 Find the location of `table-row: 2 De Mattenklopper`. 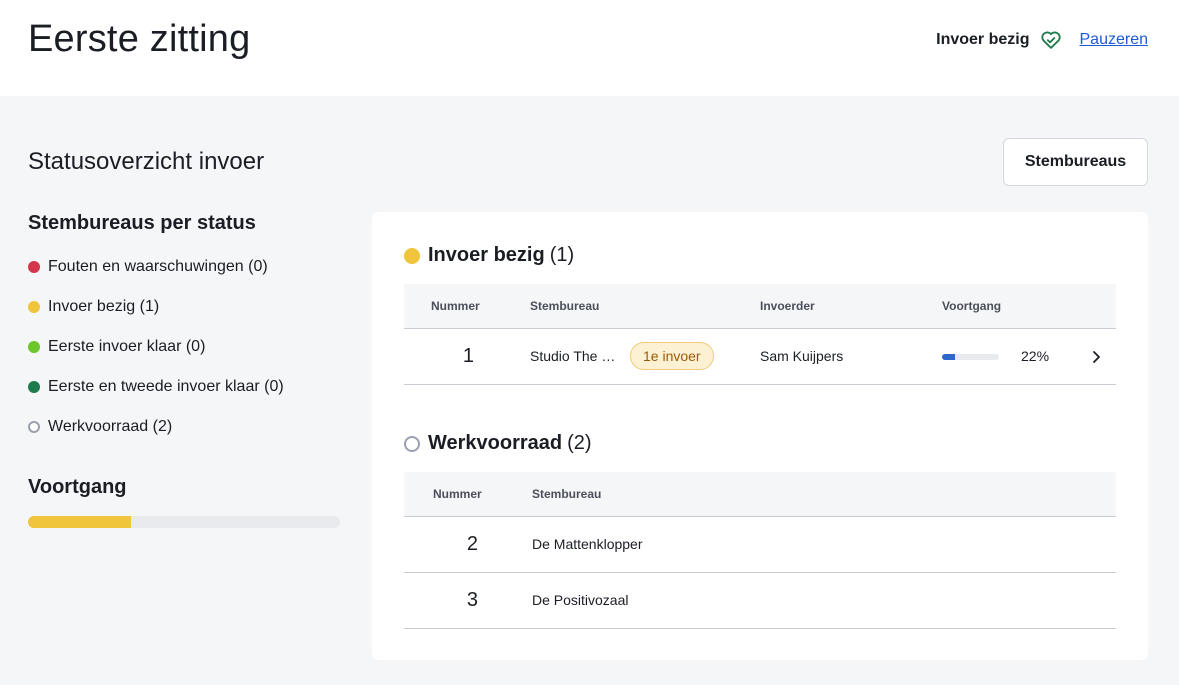

table-row: 2 De Mattenklopper is located at coordinates (760, 544).